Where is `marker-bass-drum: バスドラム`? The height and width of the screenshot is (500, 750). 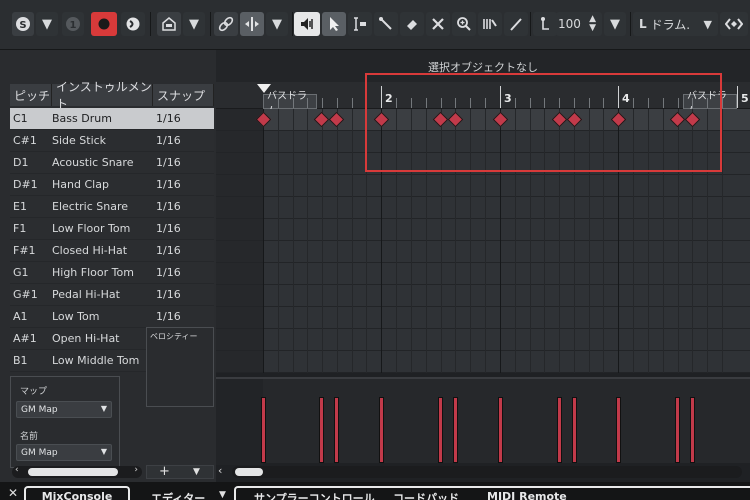
marker-bass-drum: バスドラム is located at coordinates (290, 104).